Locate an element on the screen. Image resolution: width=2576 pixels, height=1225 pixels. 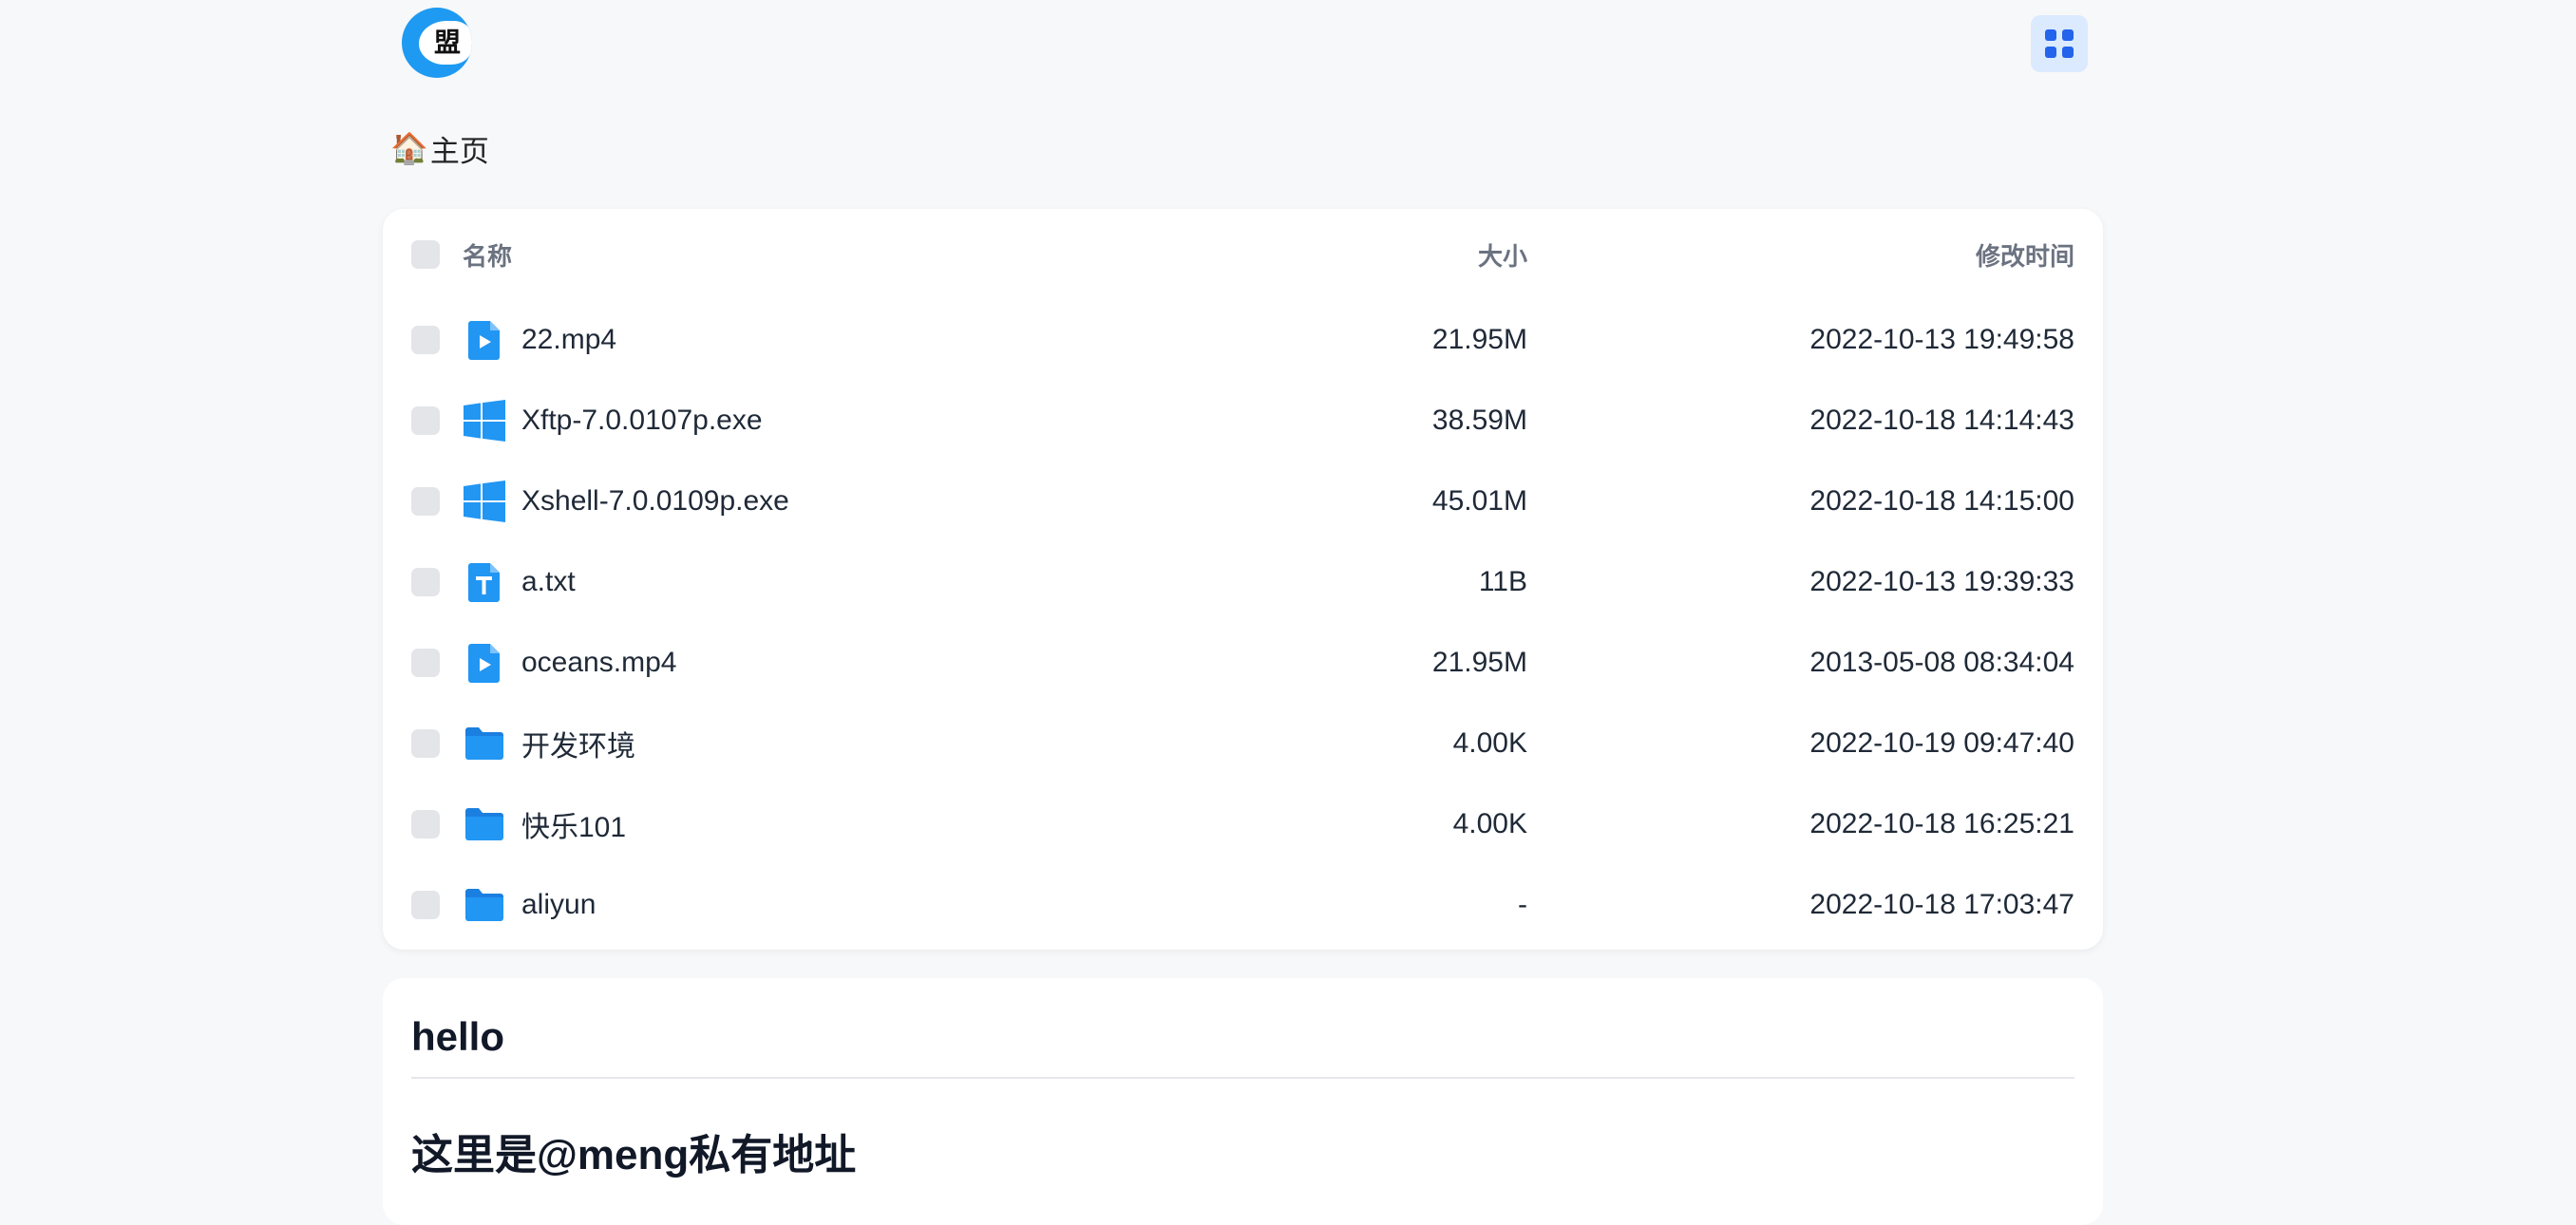
file-name: Xftp-7.0.0107p.exe is located at coordinates (642, 421).